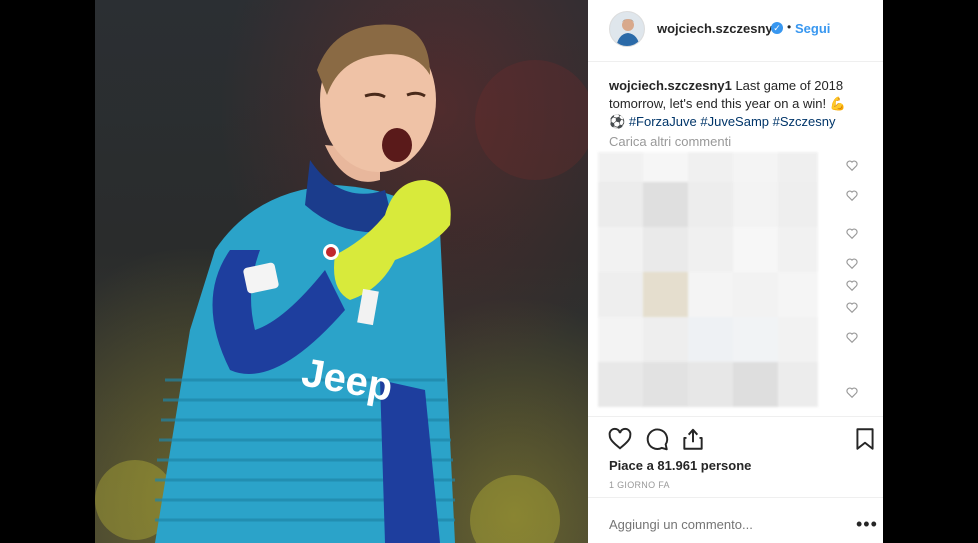  I want to click on follow-button: Segui, so click(812, 28).